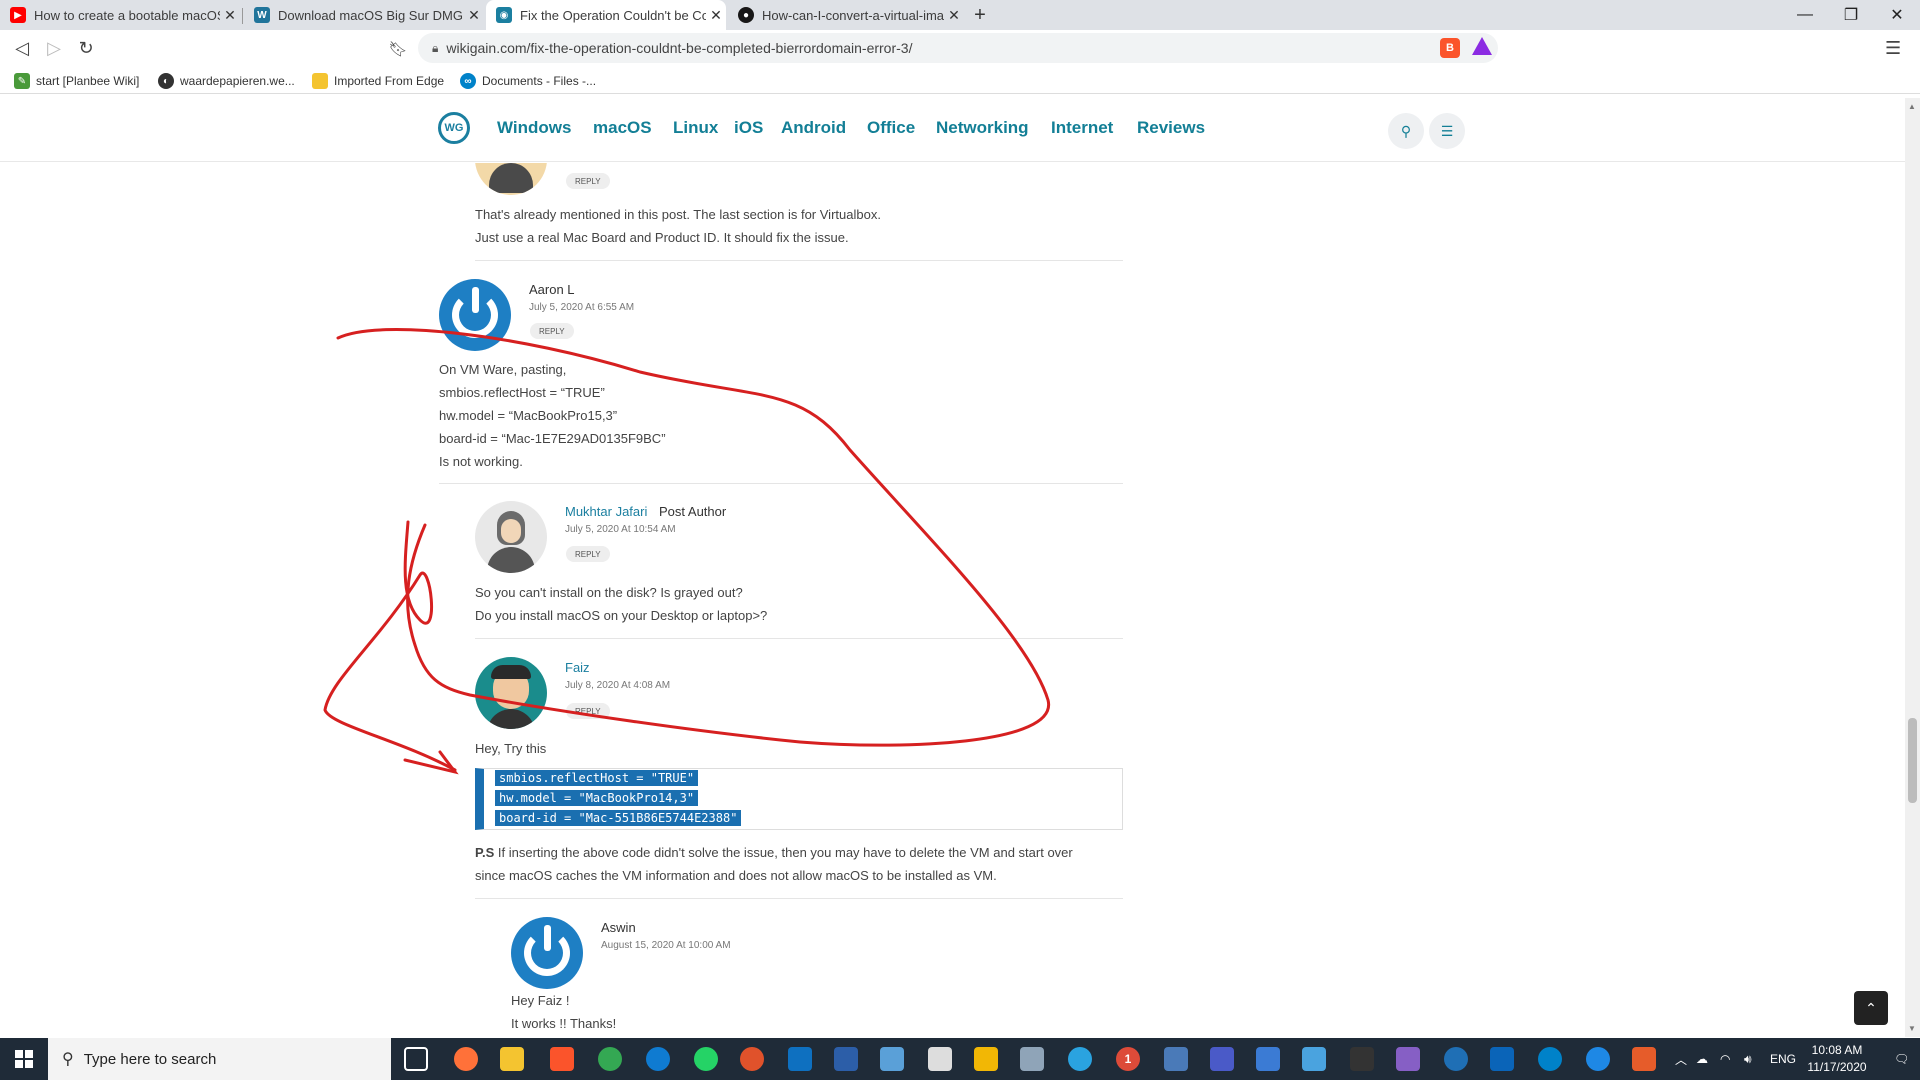  What do you see at coordinates (853, 15) in the screenshot?
I see `tab-title: How-can-I-convert-a-virtual-imag` at bounding box center [853, 15].